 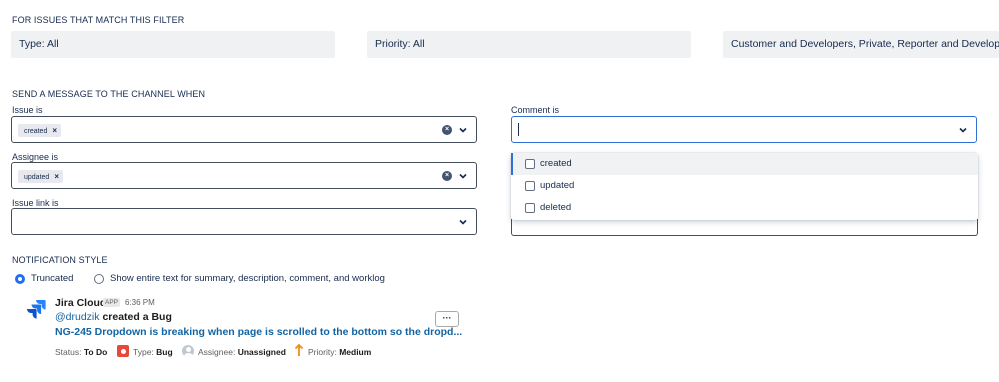 I want to click on type-value: Bug, so click(x=164, y=352).